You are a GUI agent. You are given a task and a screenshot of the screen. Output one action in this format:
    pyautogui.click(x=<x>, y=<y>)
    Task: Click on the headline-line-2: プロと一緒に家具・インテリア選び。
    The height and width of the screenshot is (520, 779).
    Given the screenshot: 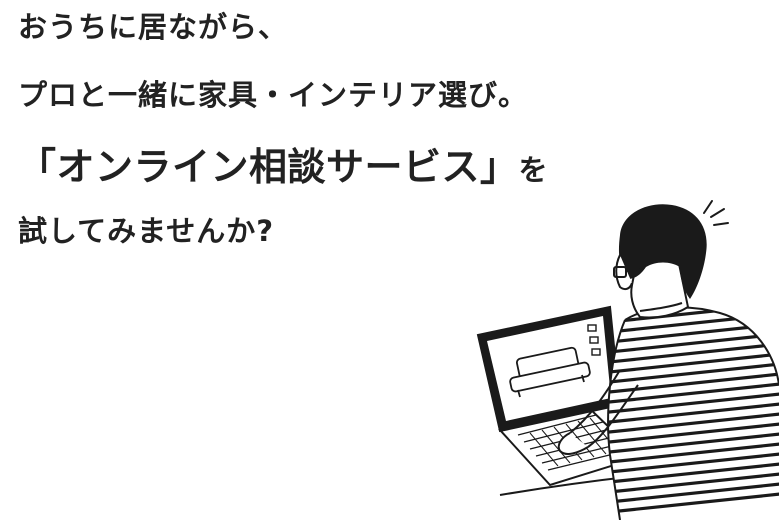 What is the action you would take?
    pyautogui.click(x=273, y=95)
    